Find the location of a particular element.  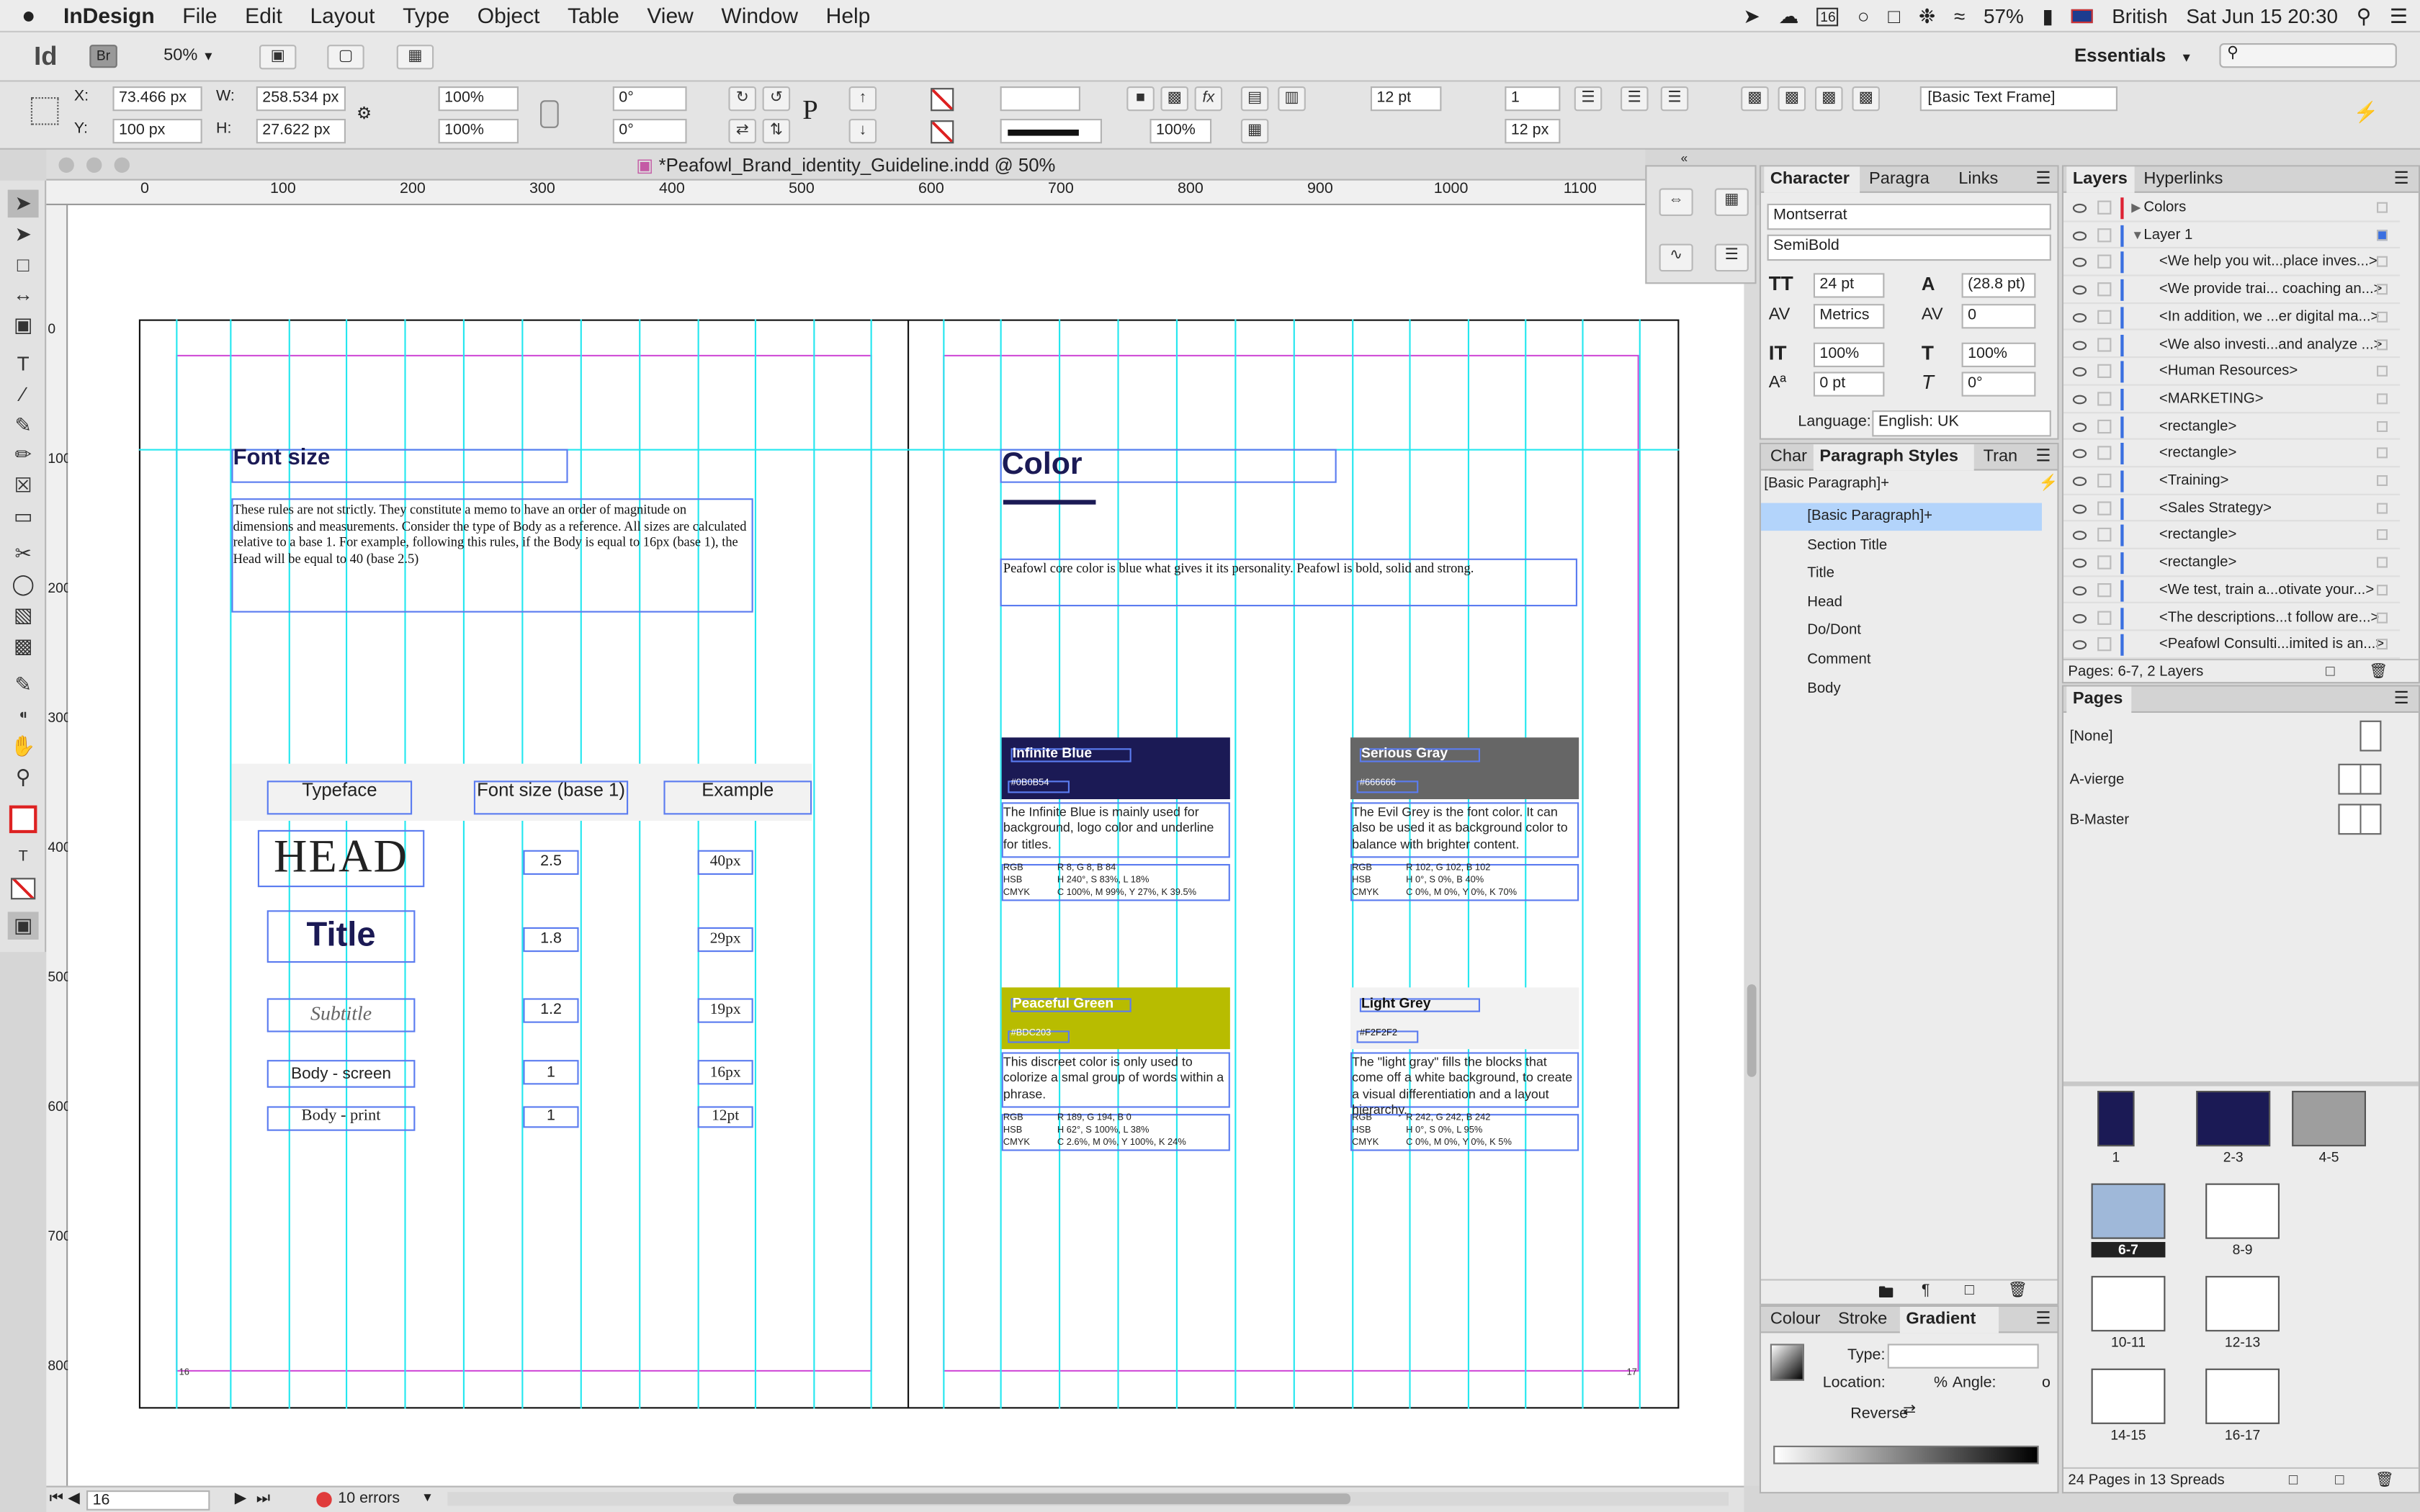

menu-file: File is located at coordinates (200, 15).